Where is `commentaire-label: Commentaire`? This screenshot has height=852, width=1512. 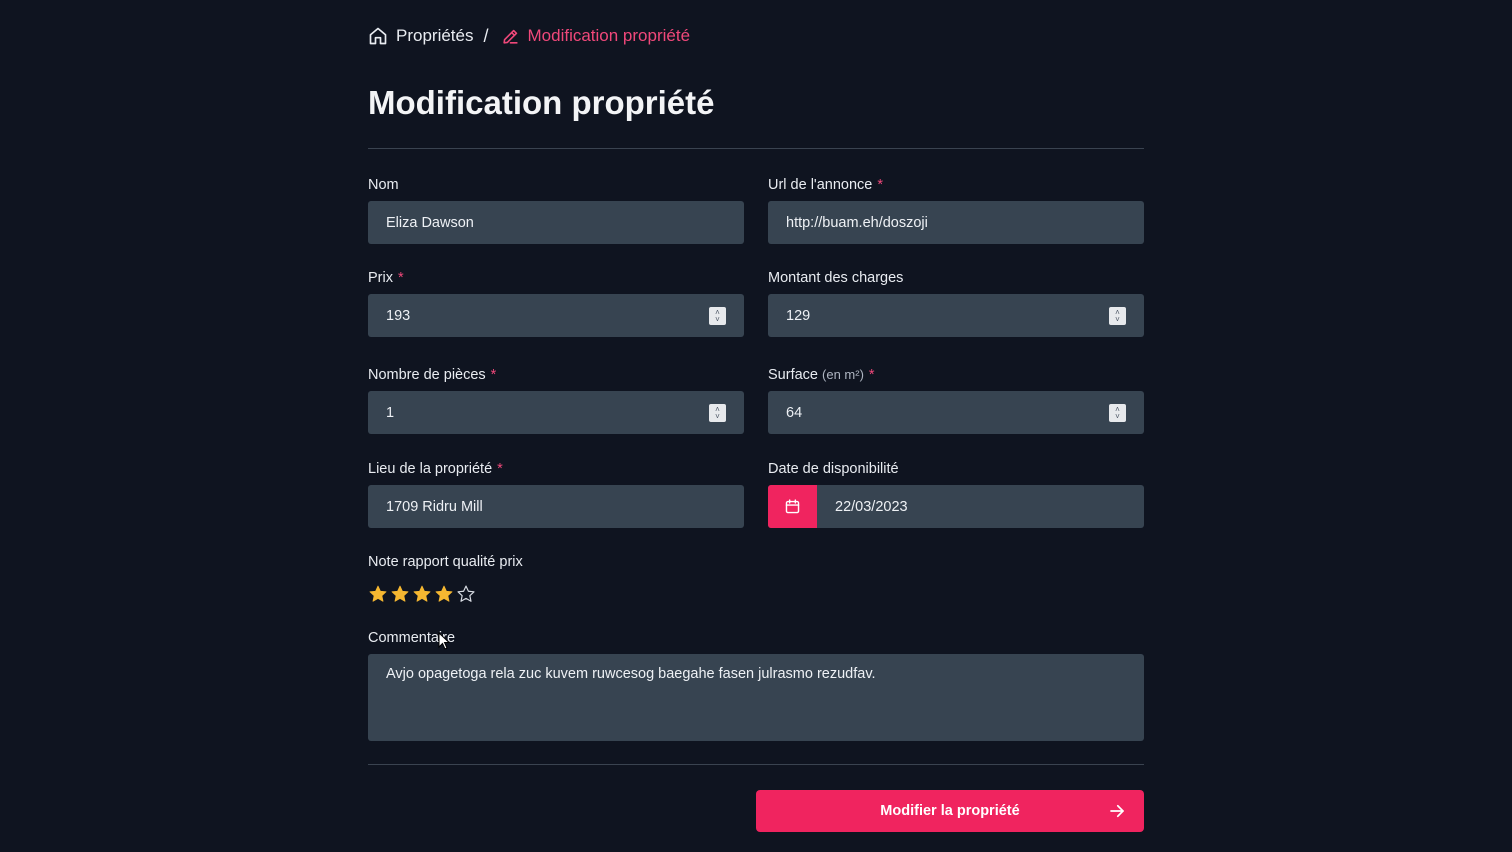 commentaire-label: Commentaire is located at coordinates (412, 638).